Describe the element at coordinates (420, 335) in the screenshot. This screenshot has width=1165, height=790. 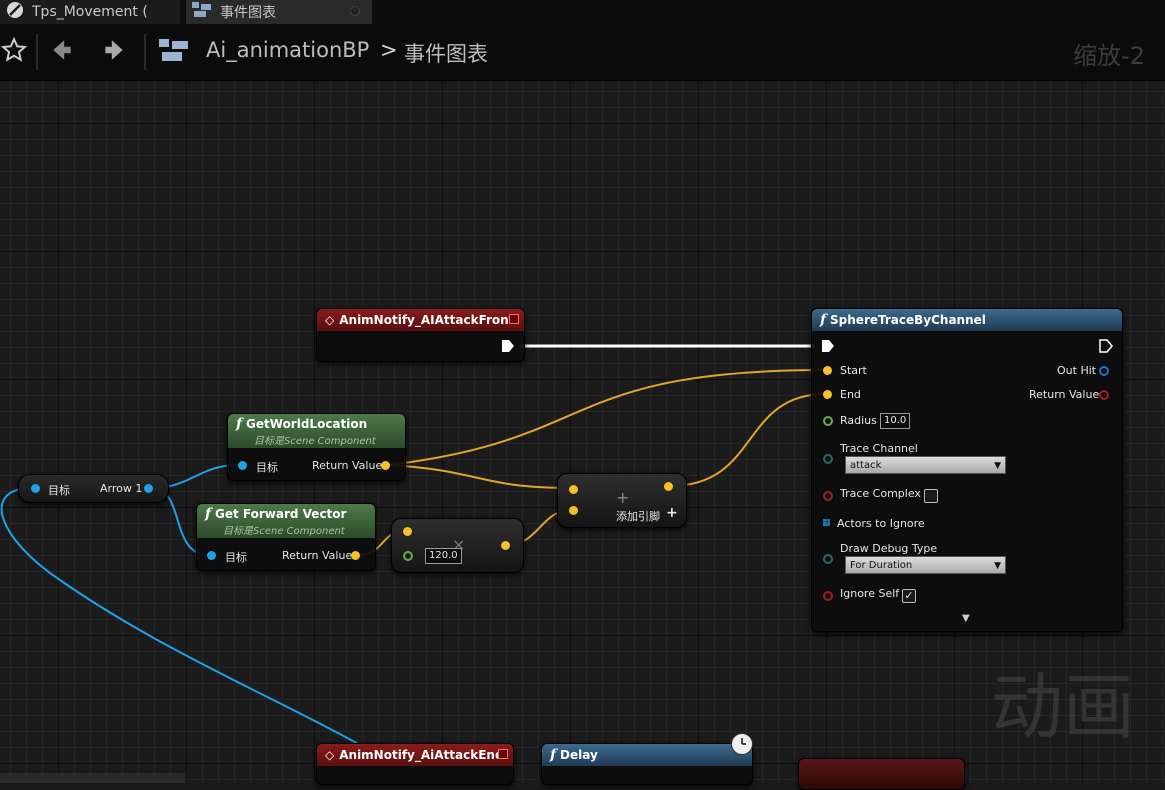
I see `anim-notify-front-node: ◇ AnimNotify_AIAttackFront` at that location.